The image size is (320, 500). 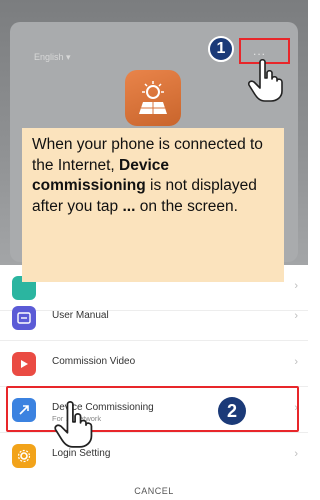 What do you see at coordinates (153, 98) in the screenshot?
I see `app-logo-icon` at bounding box center [153, 98].